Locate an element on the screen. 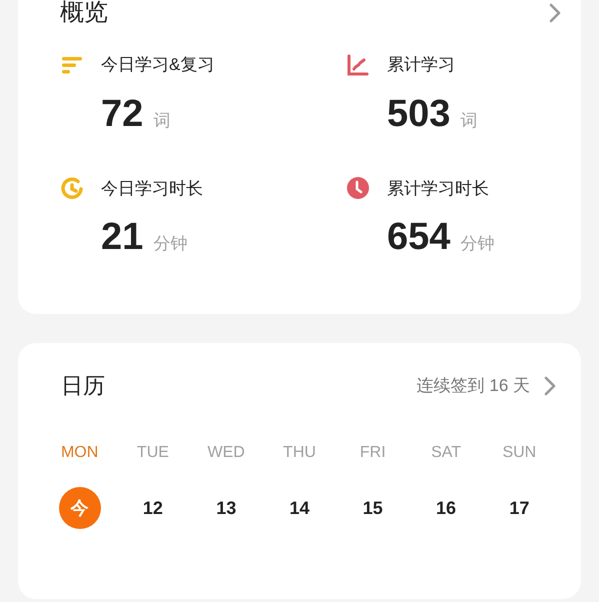 The width and height of the screenshot is (599, 602). weekday-label: SUN is located at coordinates (519, 453).